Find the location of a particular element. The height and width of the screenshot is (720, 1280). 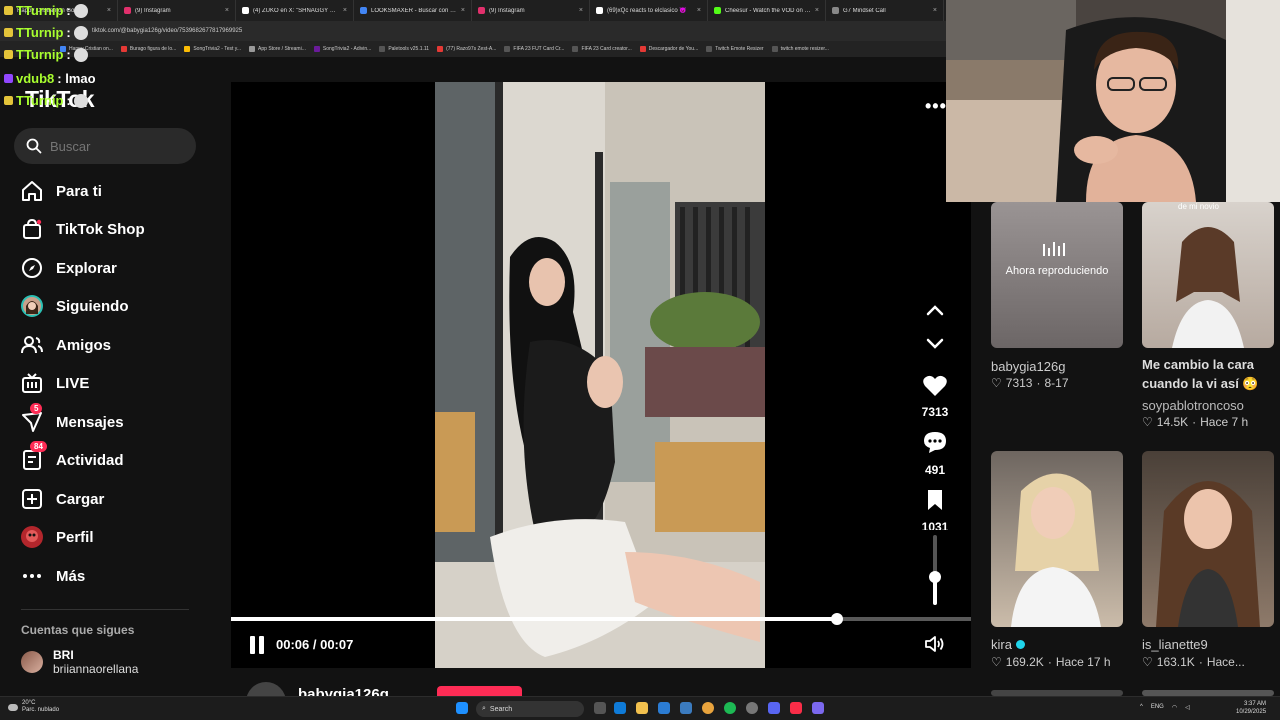

pause-button is located at coordinates (258, 645).